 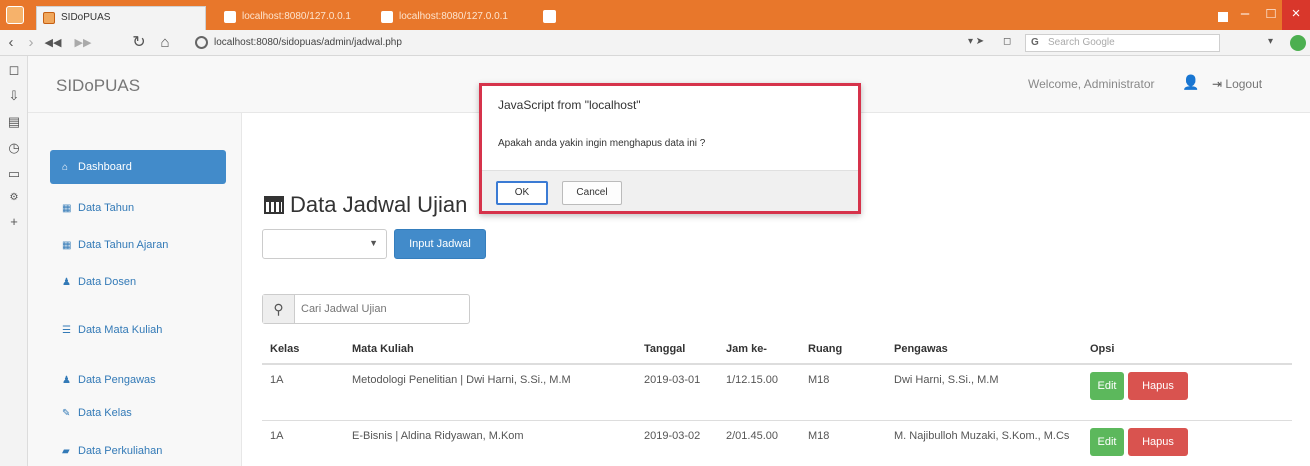 What do you see at coordinates (120, 330) in the screenshot?
I see `sidebar-item-label: Data Mata Kuliah` at bounding box center [120, 330].